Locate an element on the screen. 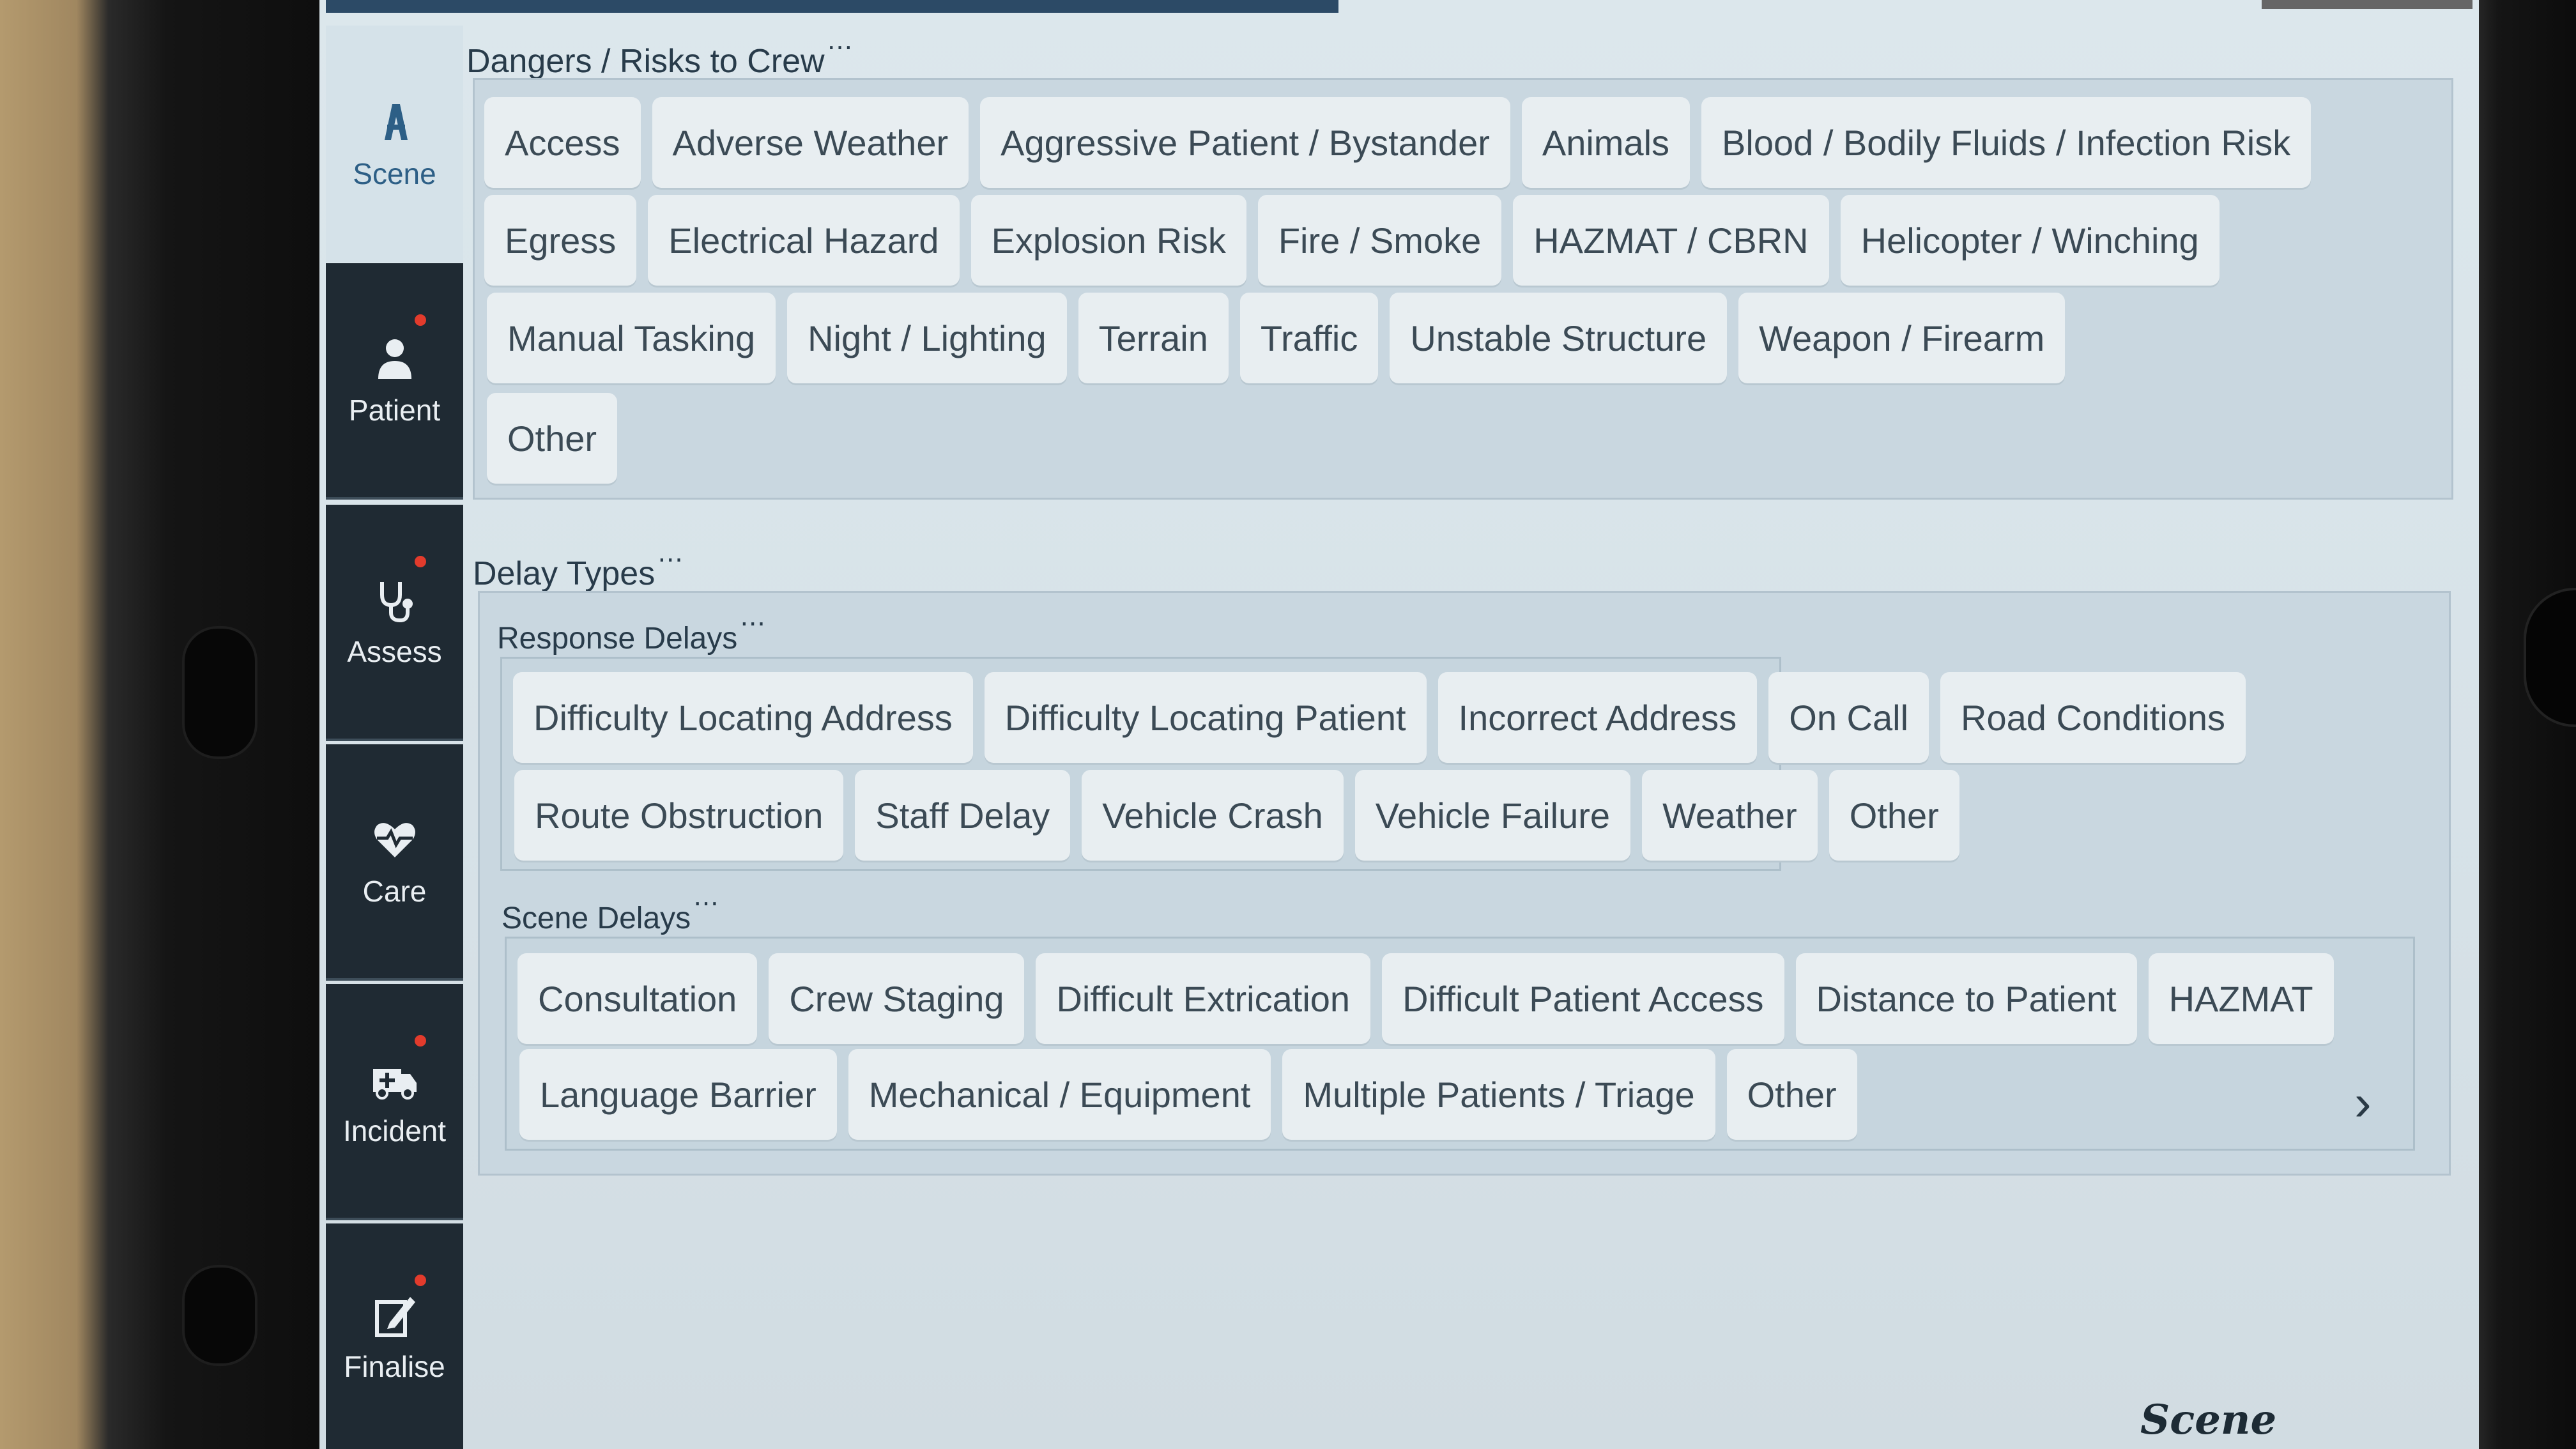 This screenshot has height=1449, width=2576. chip-option: Language Barrier is located at coordinates (678, 1094).